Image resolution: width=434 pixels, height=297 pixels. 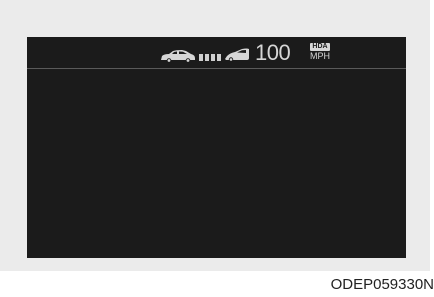 I want to click on lead-car-icon, so click(x=237, y=55).